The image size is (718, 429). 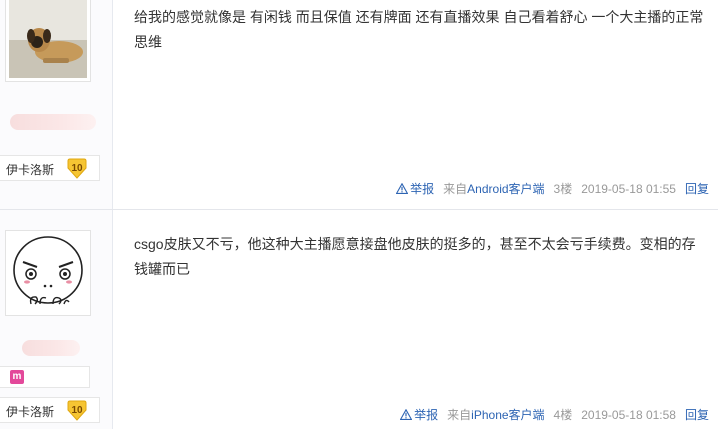 What do you see at coordinates (505, 189) in the screenshot?
I see `client-link: Android客户端` at bounding box center [505, 189].